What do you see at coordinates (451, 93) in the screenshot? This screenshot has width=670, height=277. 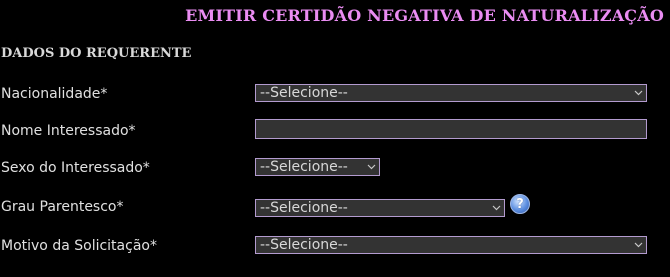 I see `nacionalidade-select: --Selecione--` at bounding box center [451, 93].